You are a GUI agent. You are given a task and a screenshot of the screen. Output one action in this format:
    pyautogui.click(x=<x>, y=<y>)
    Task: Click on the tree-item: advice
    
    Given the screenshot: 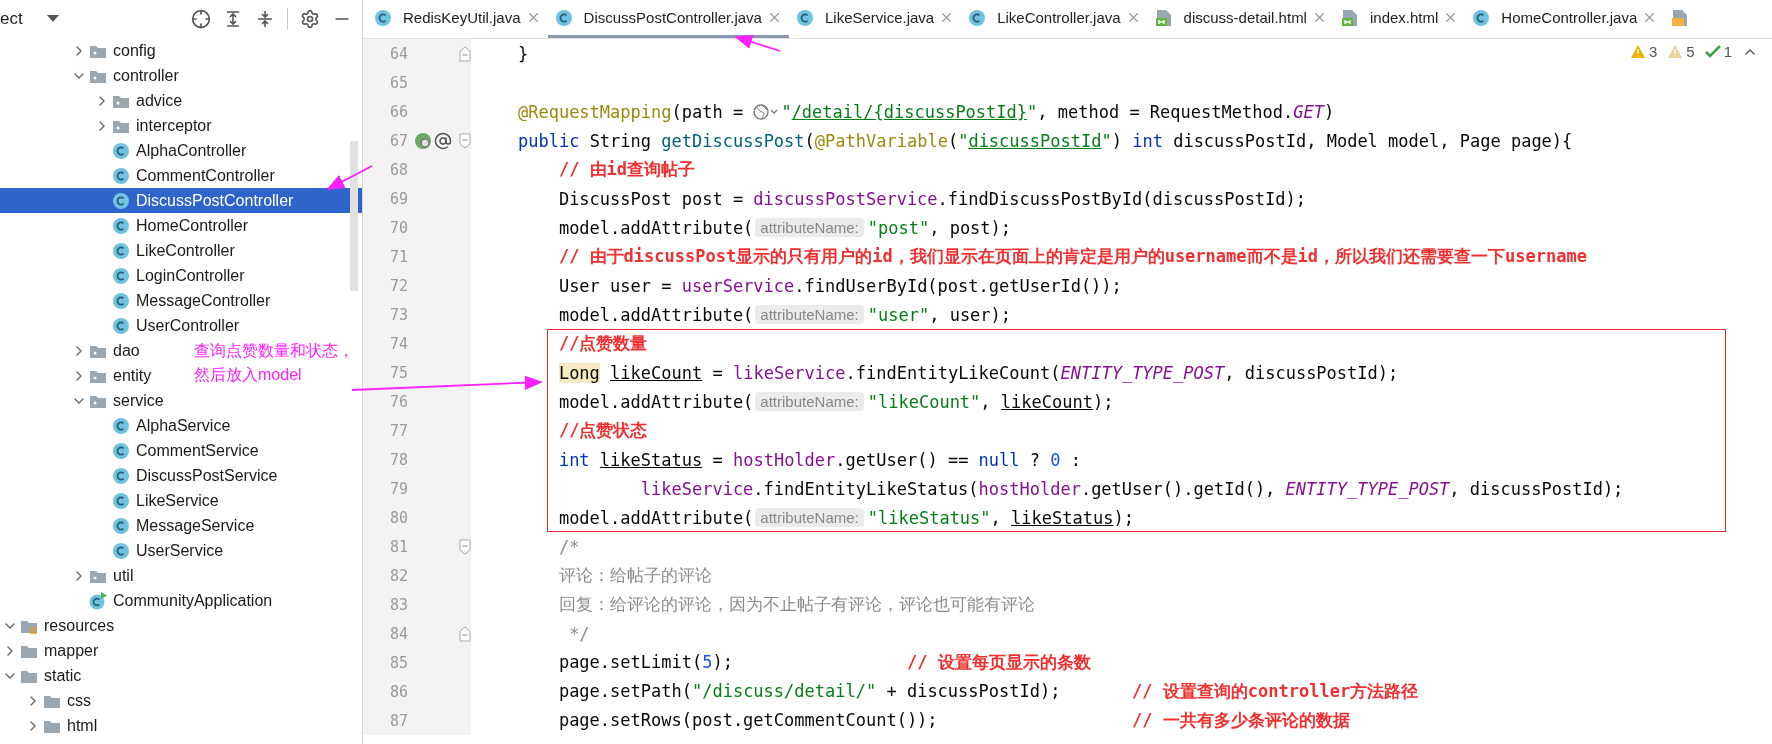 What is the action you would take?
    pyautogui.click(x=93, y=100)
    